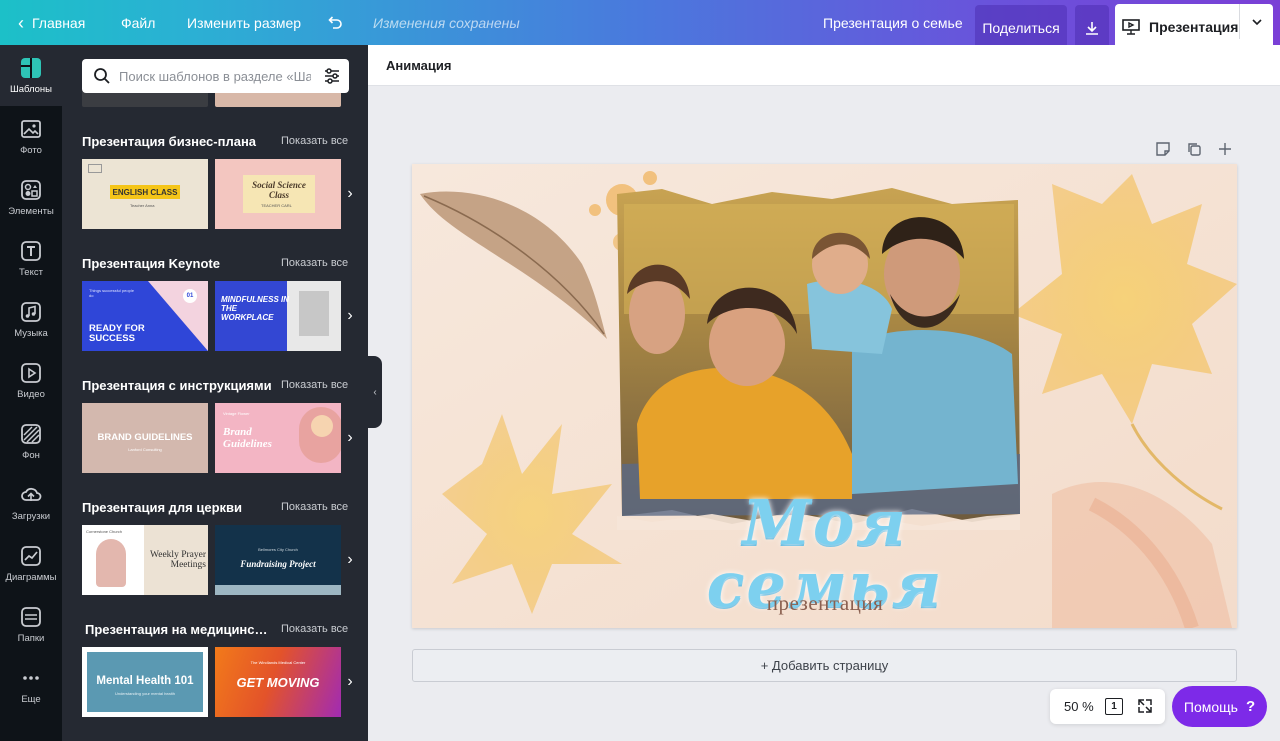  What do you see at coordinates (59, 22) in the screenshot?
I see `home-label: Главная` at bounding box center [59, 22].